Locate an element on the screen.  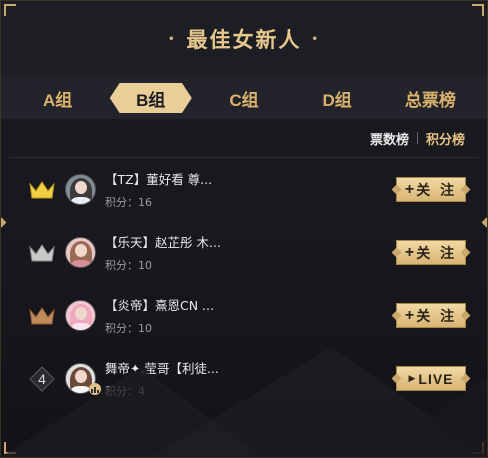
entry-info: 【乐天】赵芷彤 木... 积分：10 is located at coordinates (187, 252).